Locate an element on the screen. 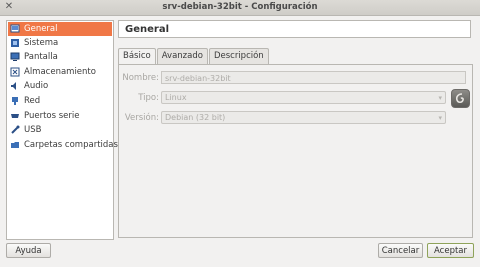 The width and height of the screenshot is (480, 267). sidebar-item-label: USB is located at coordinates (33, 130).